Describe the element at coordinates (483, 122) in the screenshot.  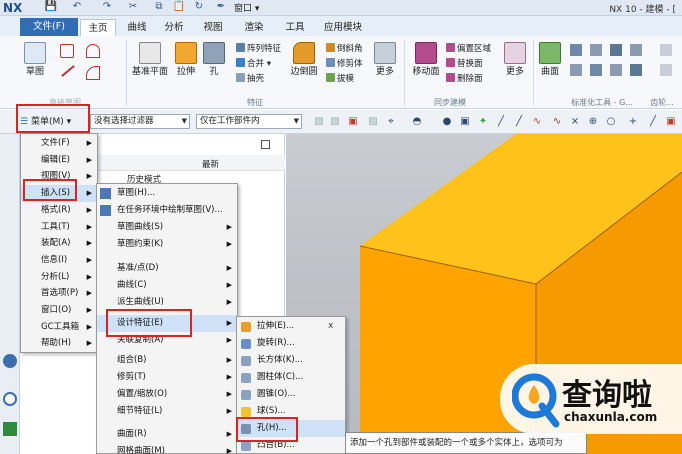
I see `point-icon: ✦` at that location.